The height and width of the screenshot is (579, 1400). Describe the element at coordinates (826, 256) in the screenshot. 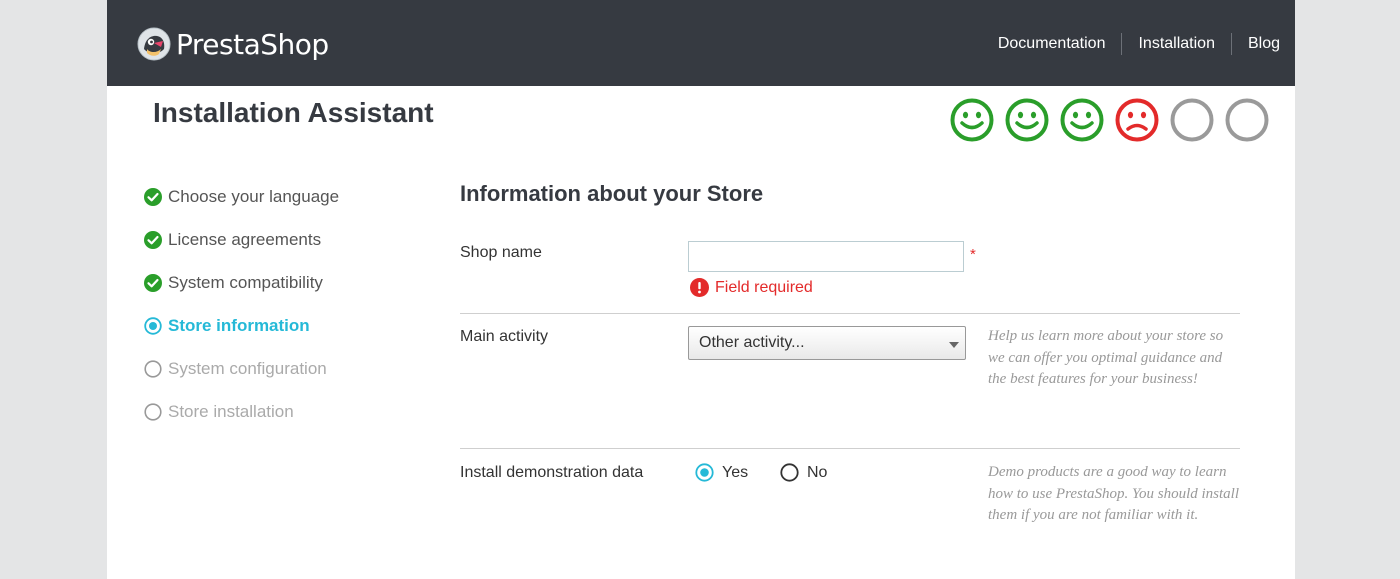

I see `shop-name-input` at that location.